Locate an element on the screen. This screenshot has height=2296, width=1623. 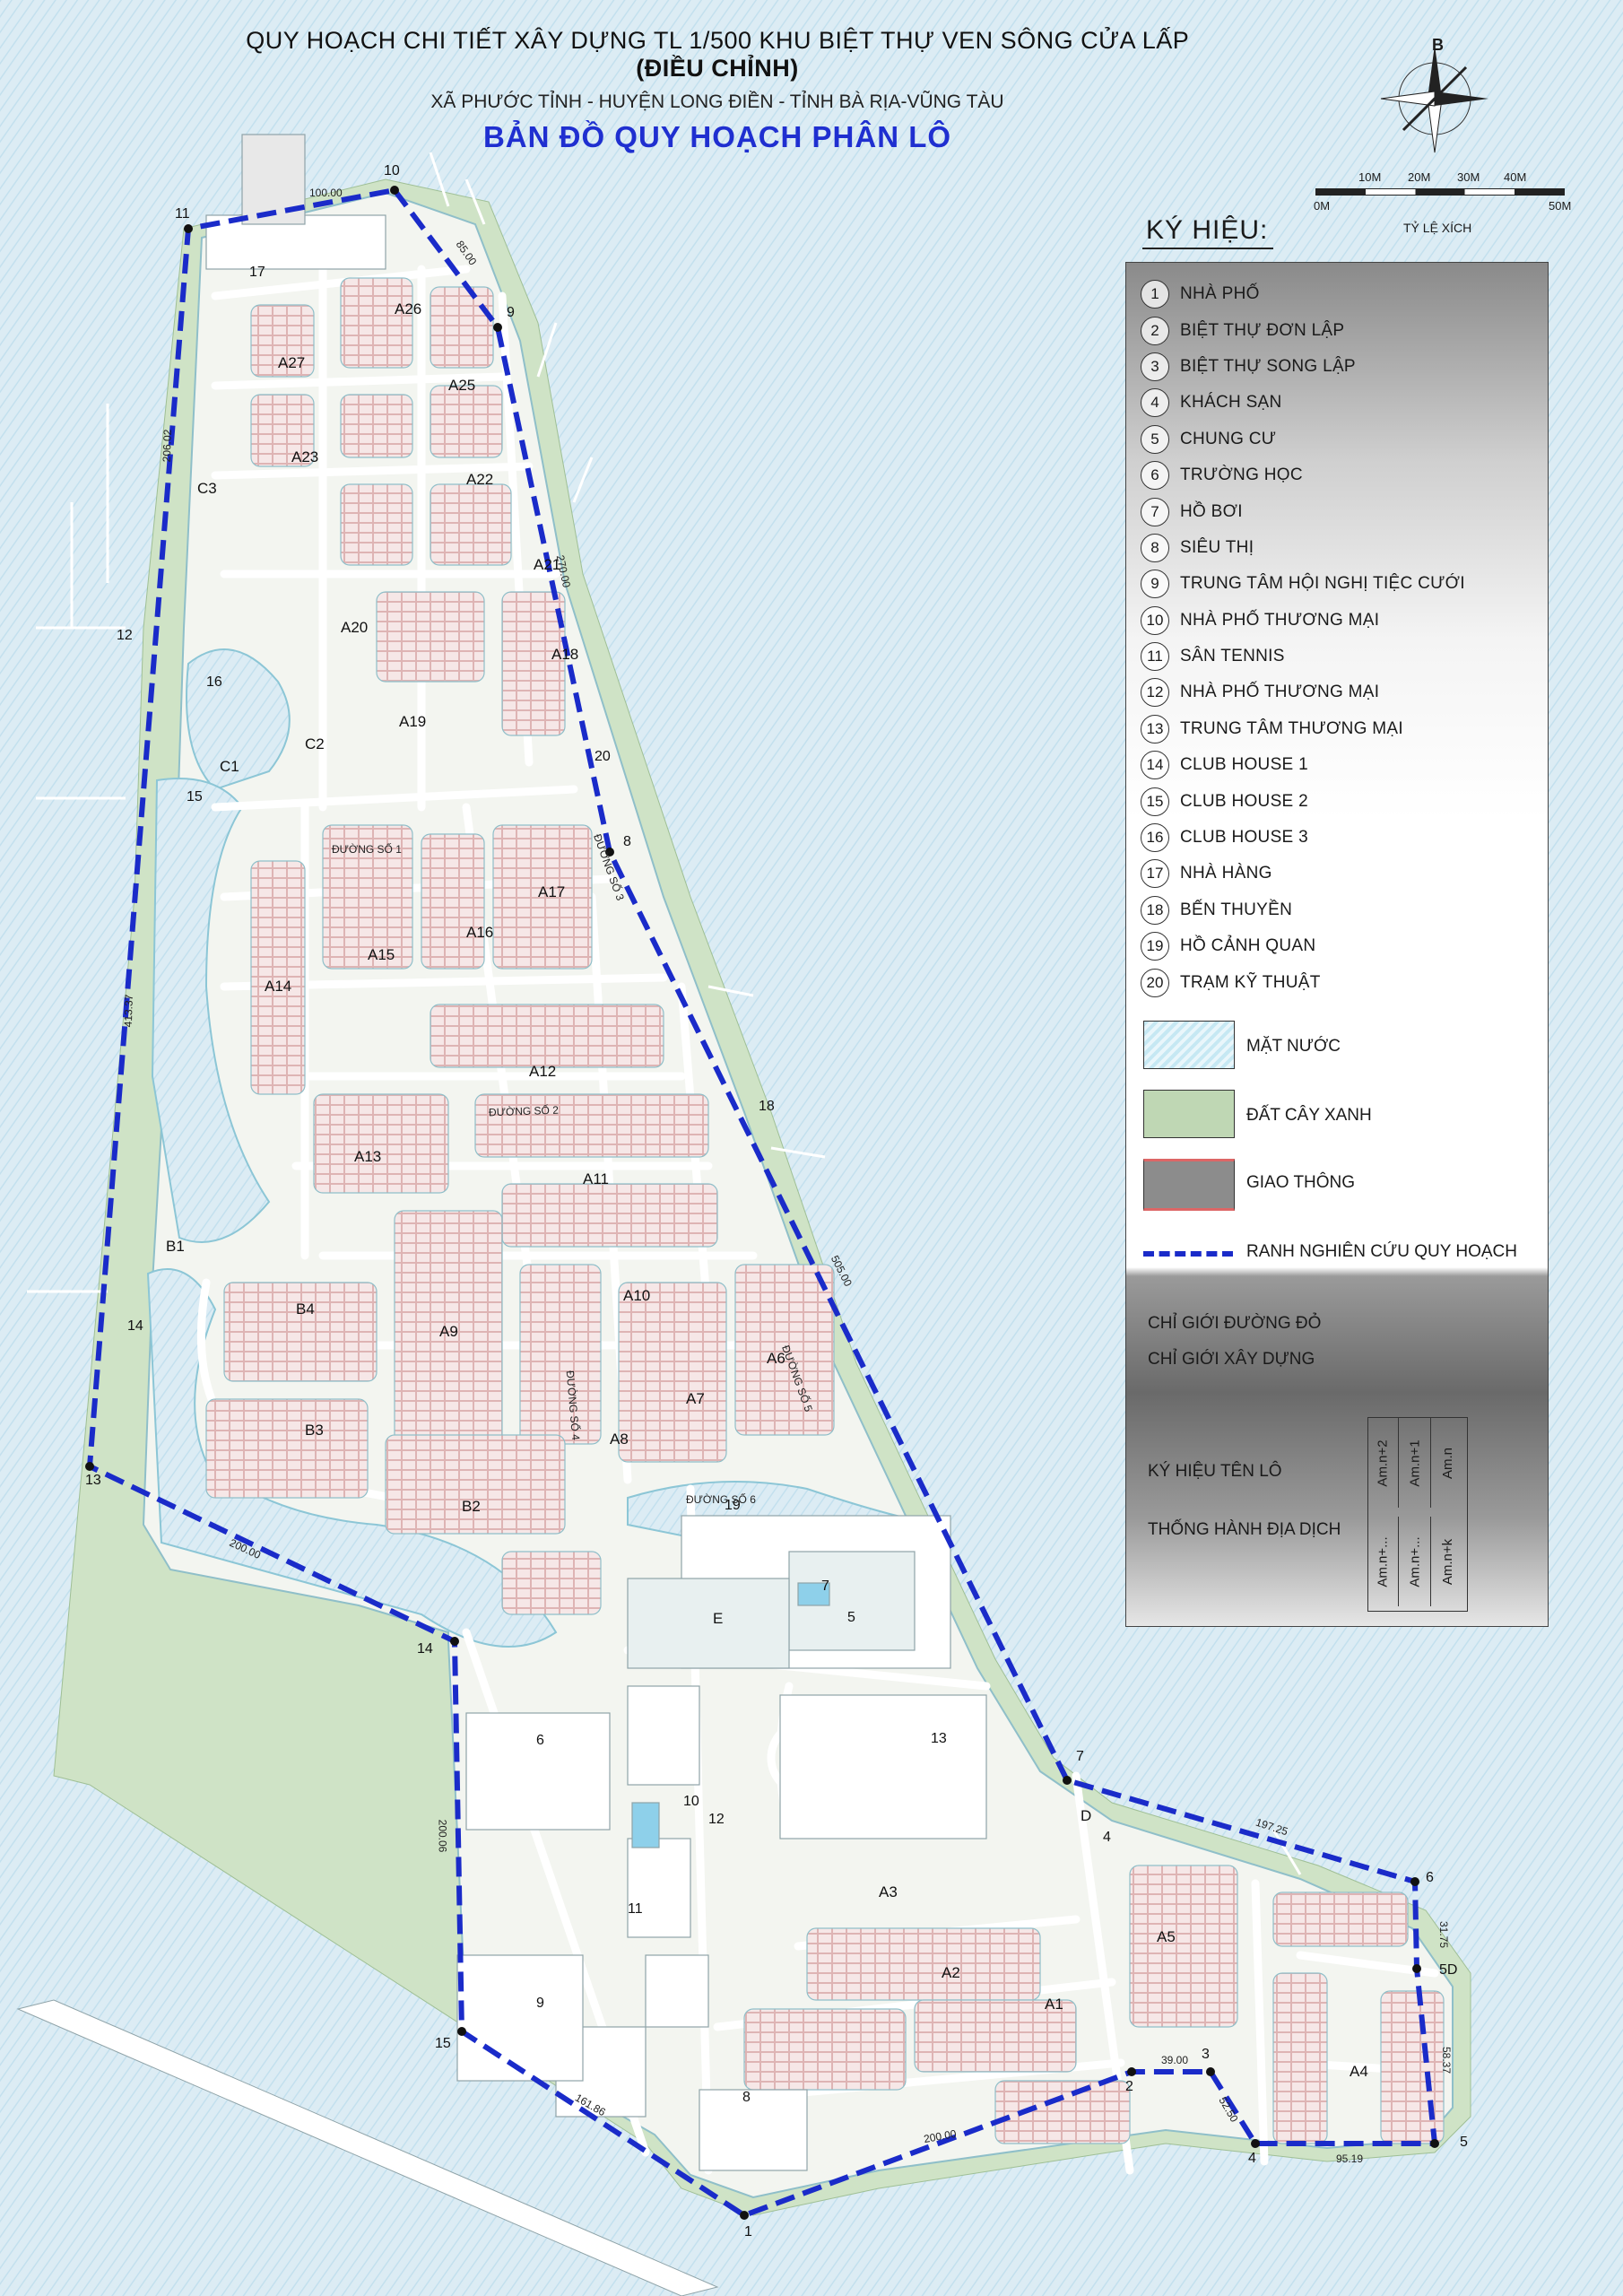
road-label: GIAO THÔNG is located at coordinates (1301, 1182).